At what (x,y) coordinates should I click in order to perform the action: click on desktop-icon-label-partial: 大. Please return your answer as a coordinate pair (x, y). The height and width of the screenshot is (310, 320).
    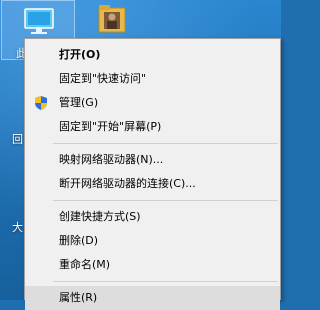
    Looking at the image, I should click on (17, 227).